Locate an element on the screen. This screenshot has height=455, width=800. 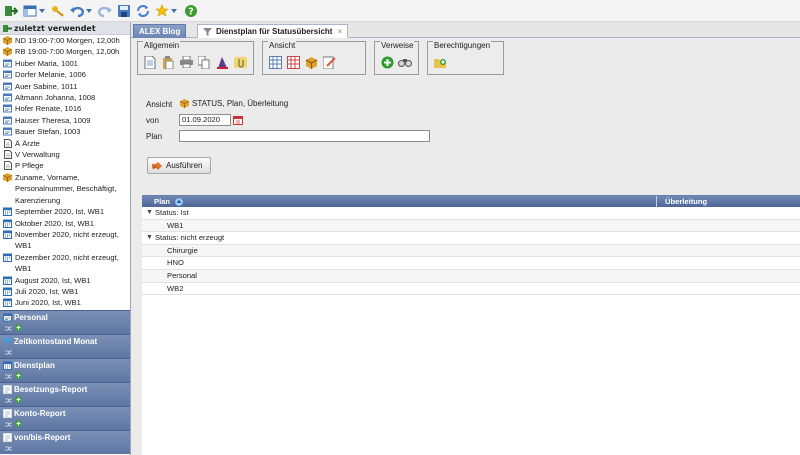
recent-item: Auer Sabine, 1011 is located at coordinates (65, 86).